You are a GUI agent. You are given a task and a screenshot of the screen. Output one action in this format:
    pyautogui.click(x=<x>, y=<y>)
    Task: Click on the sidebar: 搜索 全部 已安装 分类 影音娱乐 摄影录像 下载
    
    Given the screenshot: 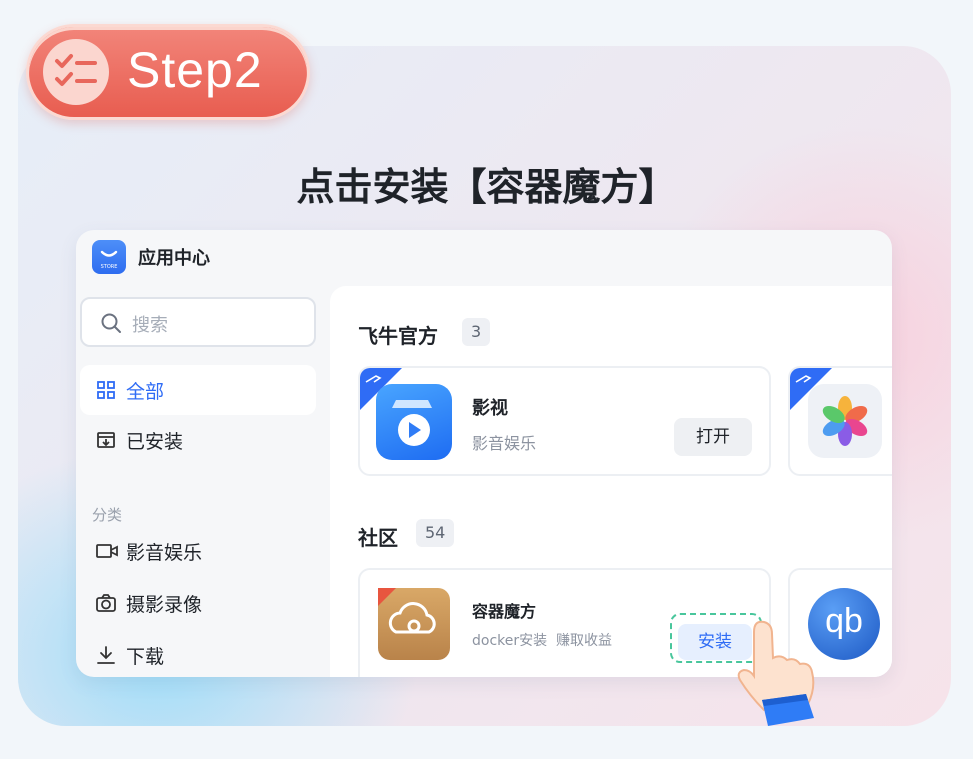 What is the action you would take?
    pyautogui.click(x=201, y=481)
    